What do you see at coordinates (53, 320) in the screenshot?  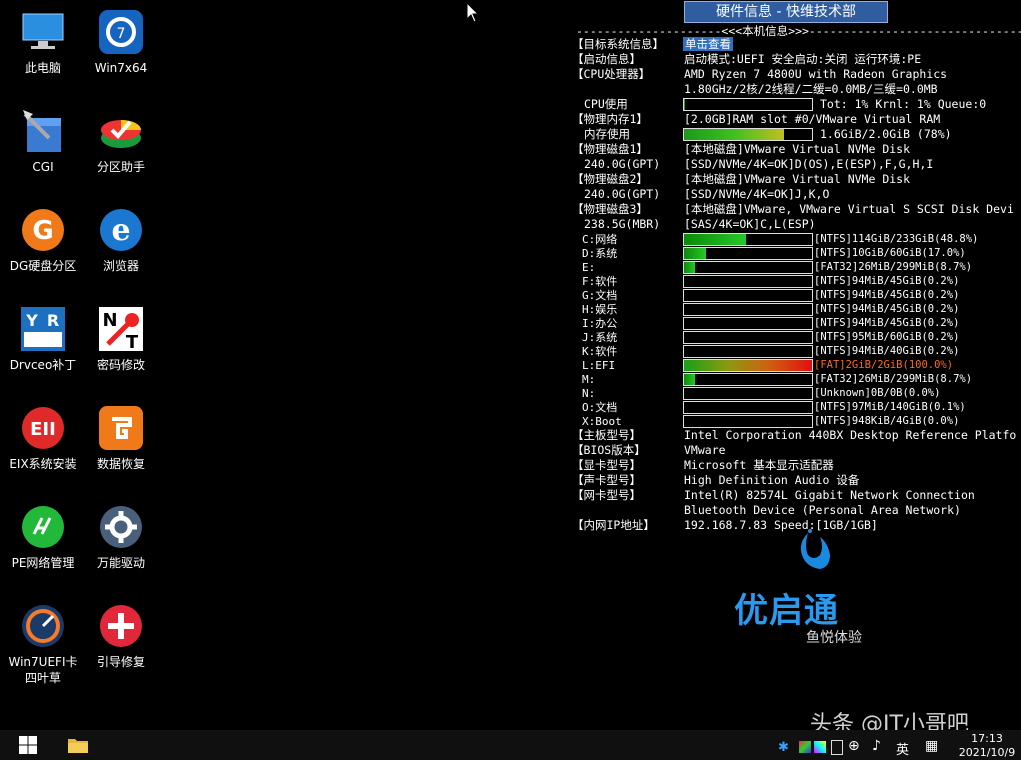 I see `svg-text: R` at bounding box center [53, 320].